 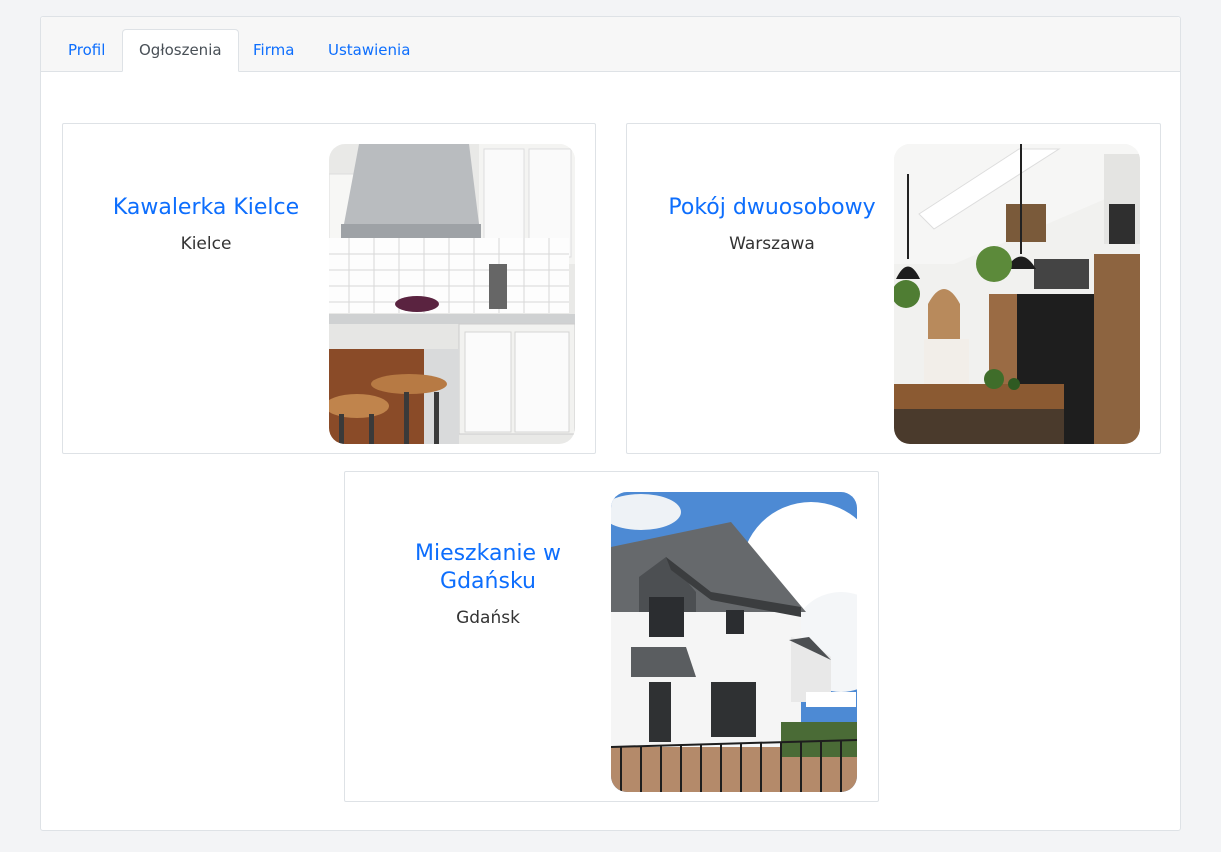 What do you see at coordinates (86, 50) in the screenshot?
I see `tab-profil: Profil` at bounding box center [86, 50].